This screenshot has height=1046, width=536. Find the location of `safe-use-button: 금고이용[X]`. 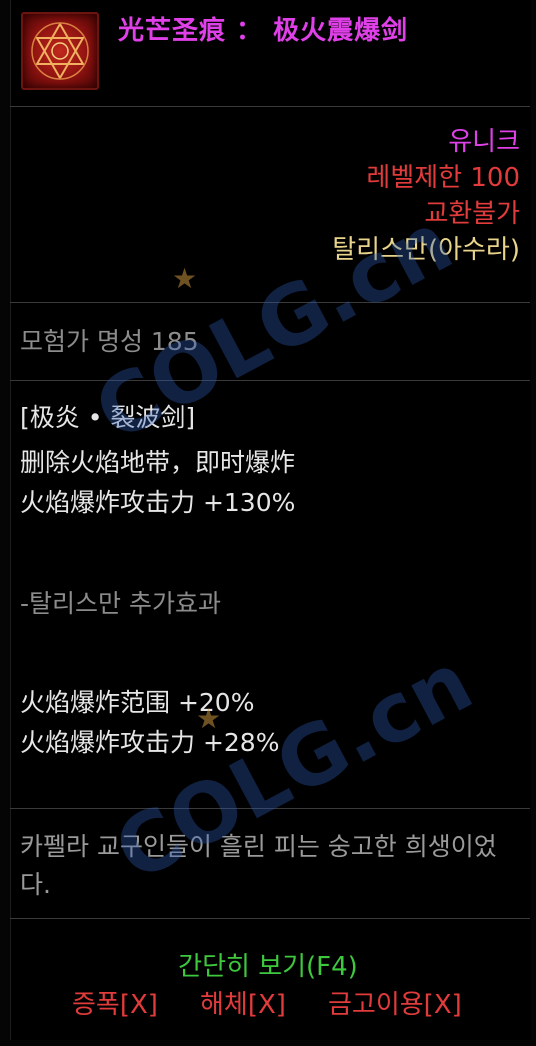

safe-use-button: 금고이용[X] is located at coordinates (395, 1002).